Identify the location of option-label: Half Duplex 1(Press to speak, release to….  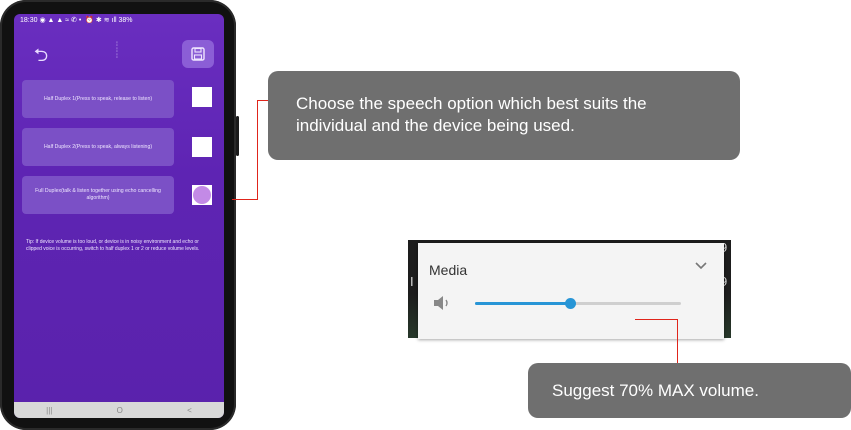
(98, 98).